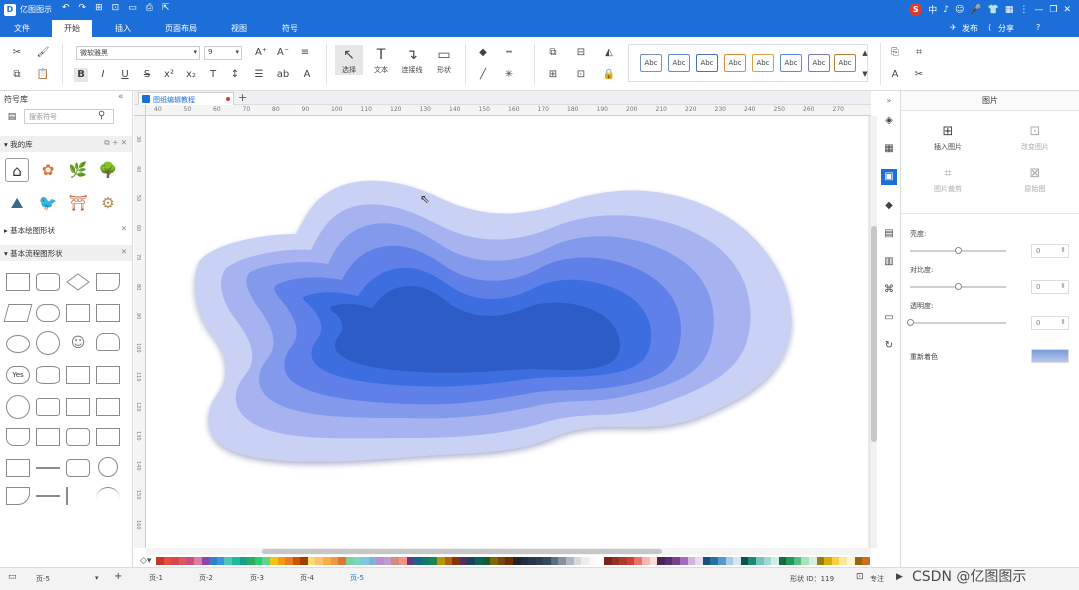 The width and height of the screenshot is (1079, 590). I want to click on fill-panel-icon: ◈, so click(889, 121).